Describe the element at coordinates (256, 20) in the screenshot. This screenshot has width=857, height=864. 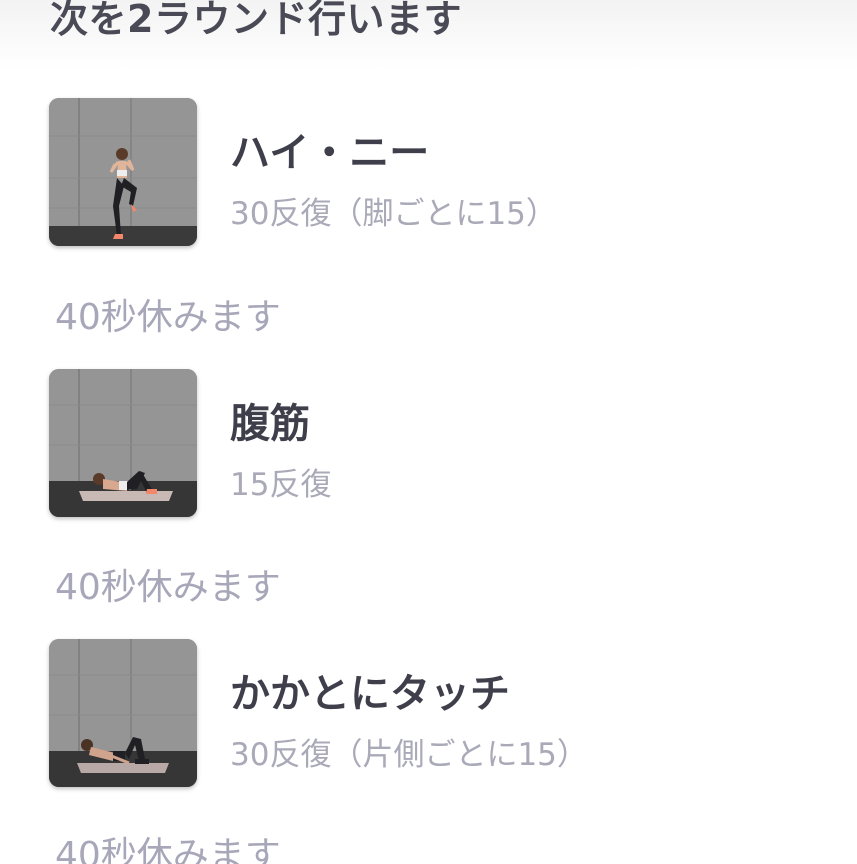
I see `section-title: 次を2ラウンド行います` at that location.